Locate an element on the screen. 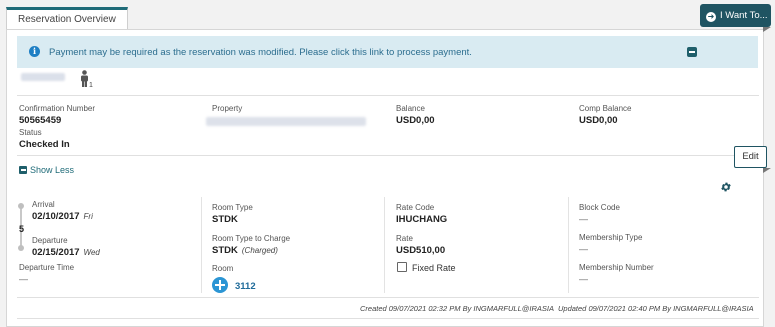 The image size is (775, 327). fixed-rate-label: Fixed Rate is located at coordinates (434, 268).